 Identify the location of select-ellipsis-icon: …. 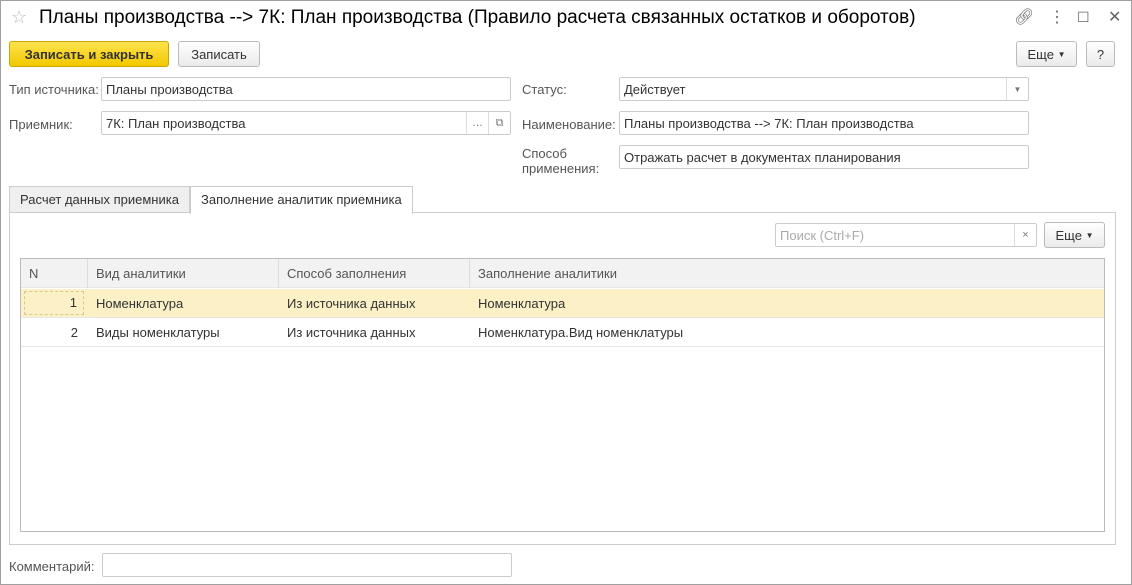
(477, 123).